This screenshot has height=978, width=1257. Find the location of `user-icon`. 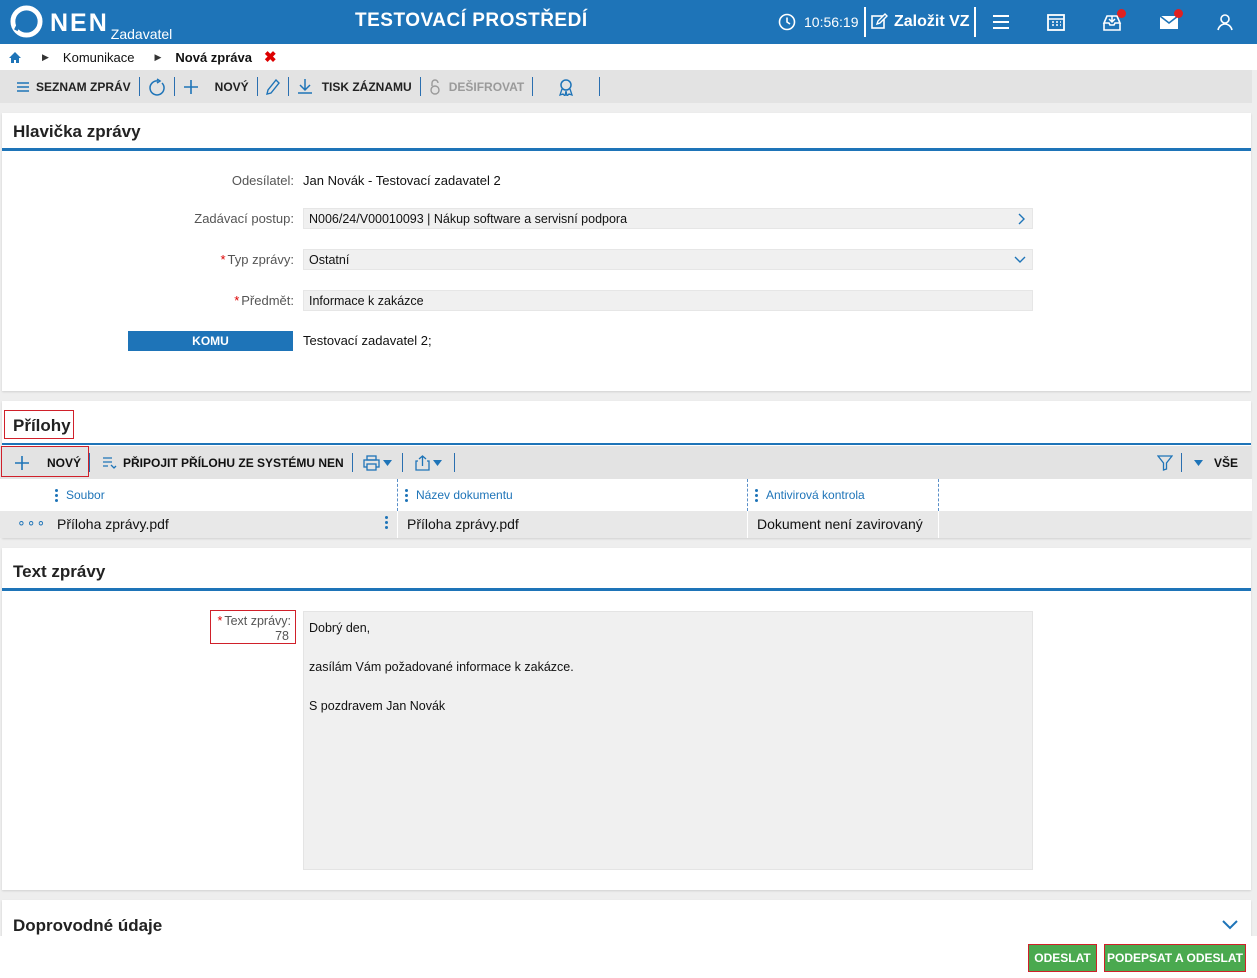

user-icon is located at coordinates (1225, 22).